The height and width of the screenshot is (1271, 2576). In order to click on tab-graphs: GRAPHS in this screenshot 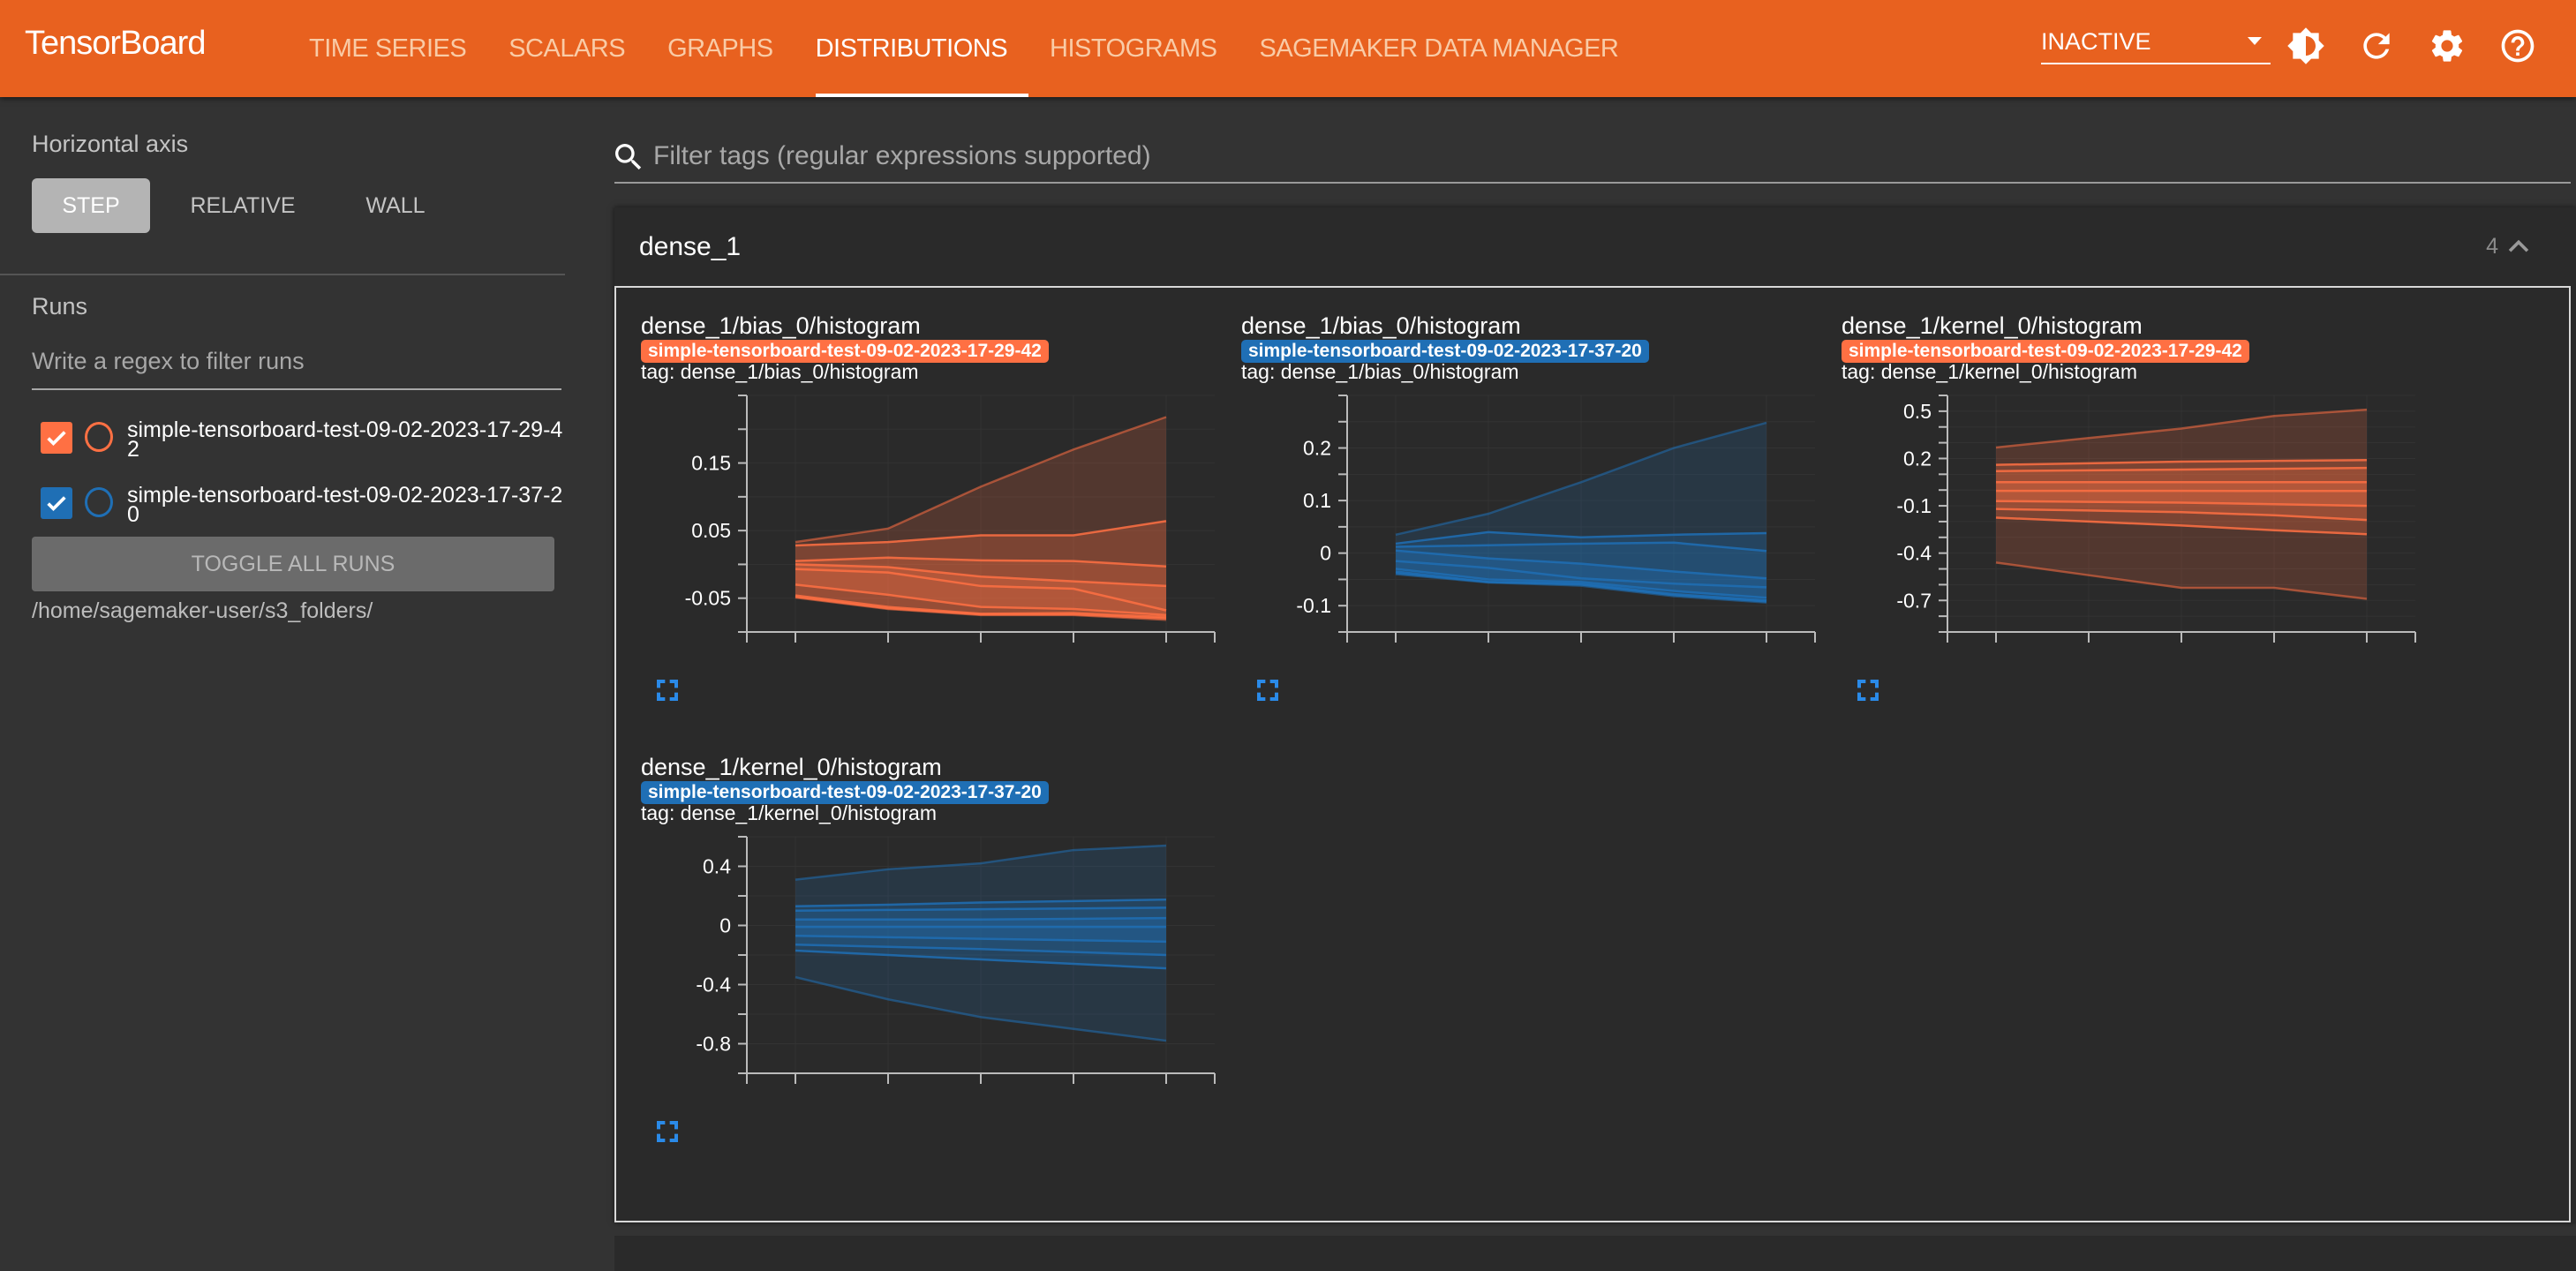, I will do `click(720, 48)`.